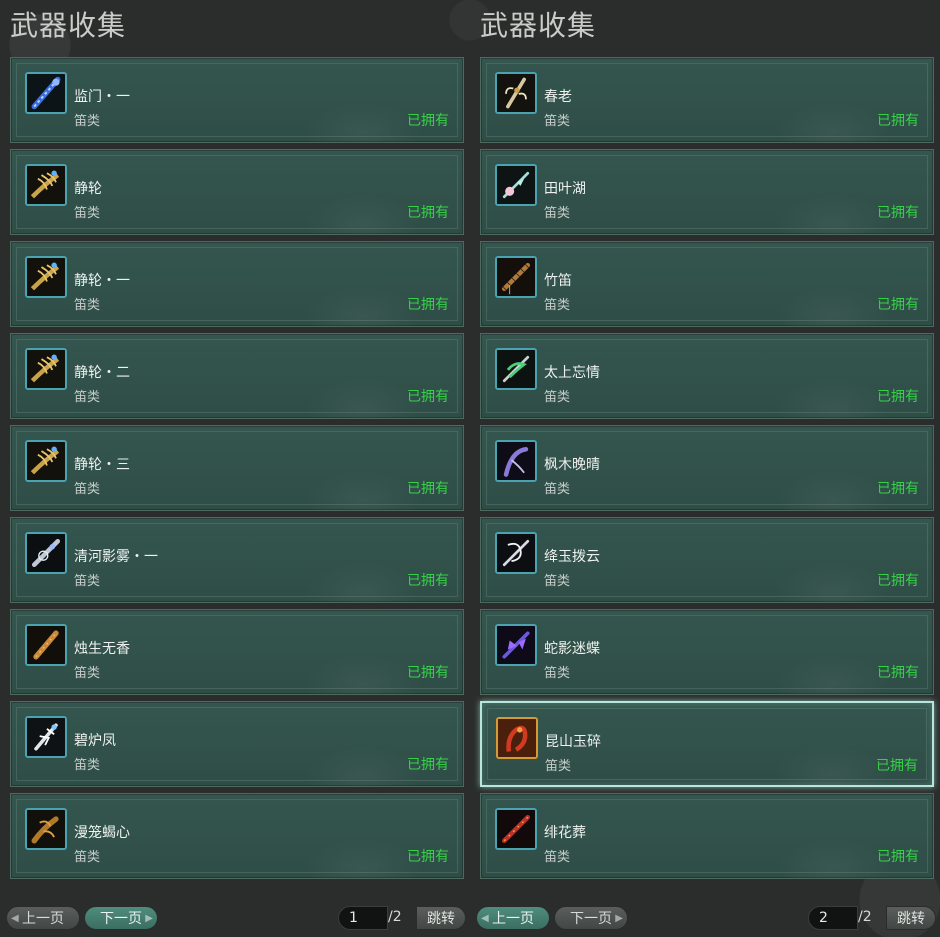 Image resolution: width=940 pixels, height=937 pixels. What do you see at coordinates (707, 192) in the screenshot?
I see `weapon-card: 田叶湖 笛类 已拥有` at bounding box center [707, 192].